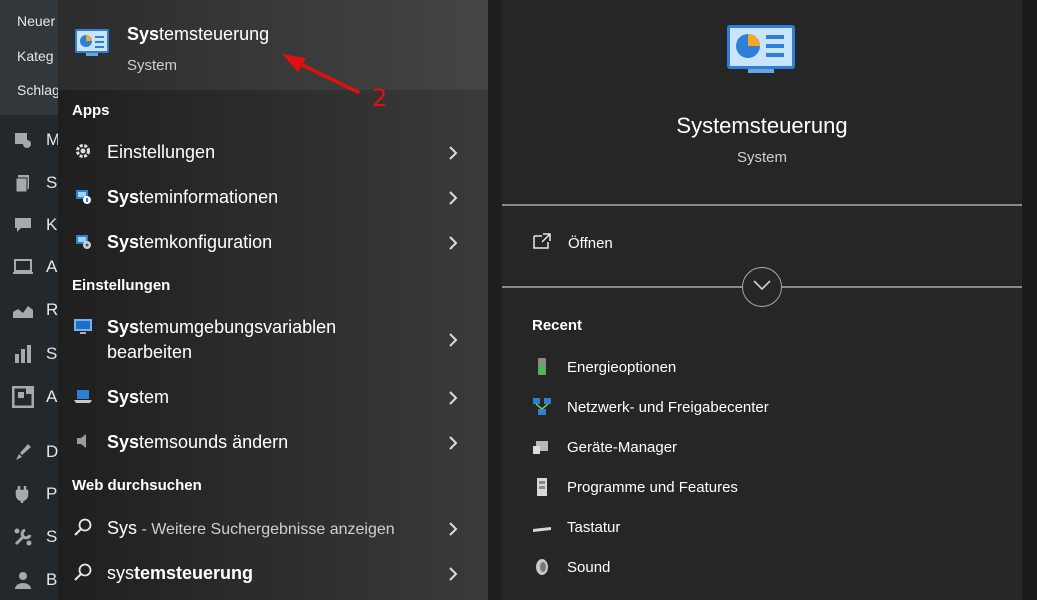  Describe the element at coordinates (36, 354) in the screenshot. I see `wp-menu-stats: S` at that location.